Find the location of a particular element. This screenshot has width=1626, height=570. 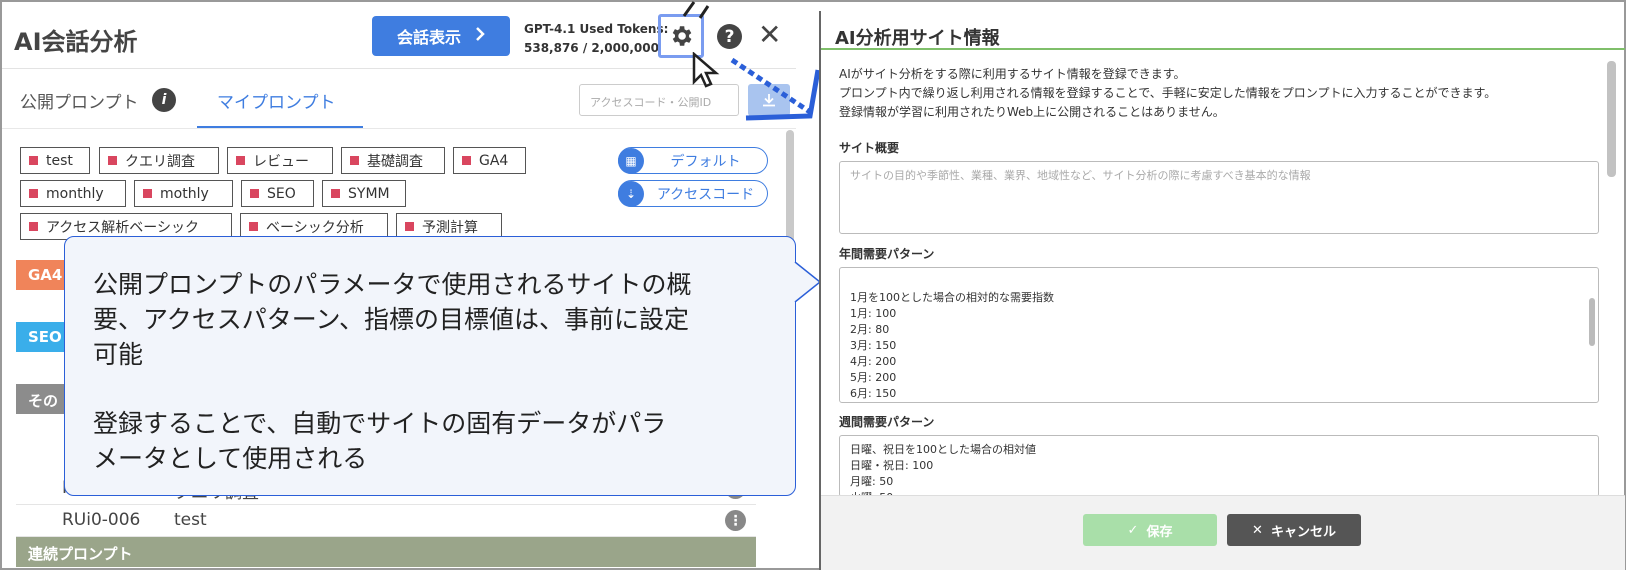

dialog-scrollbar is located at coordinates (1611, 119).